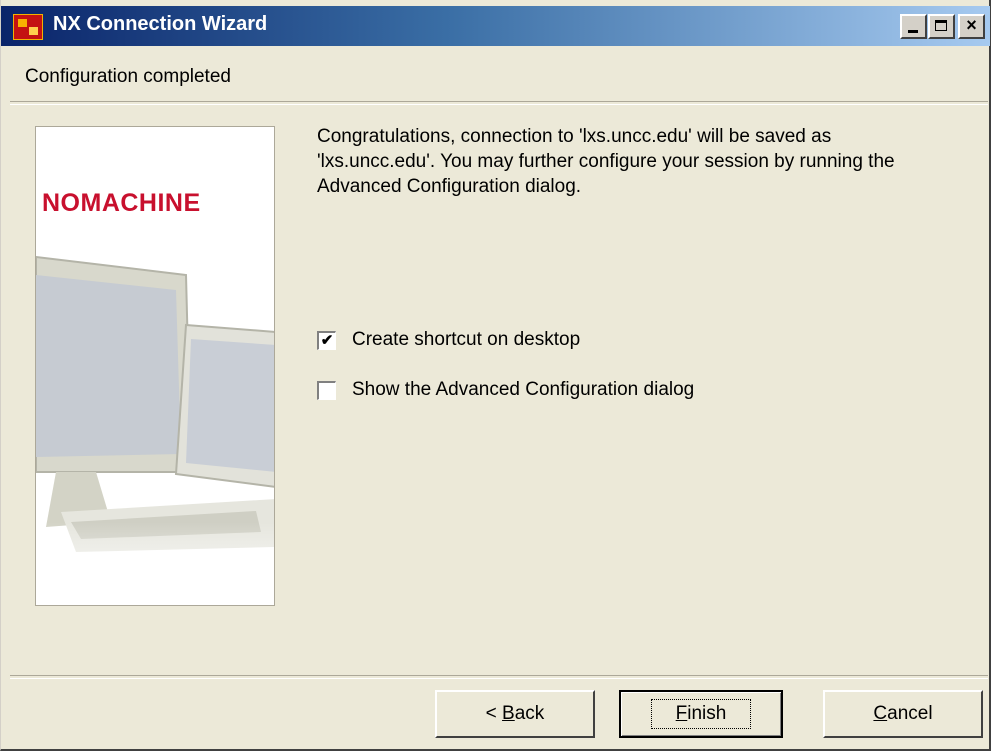  Describe the element at coordinates (499, 677) in the screenshot. I see `footer-divider` at that location.